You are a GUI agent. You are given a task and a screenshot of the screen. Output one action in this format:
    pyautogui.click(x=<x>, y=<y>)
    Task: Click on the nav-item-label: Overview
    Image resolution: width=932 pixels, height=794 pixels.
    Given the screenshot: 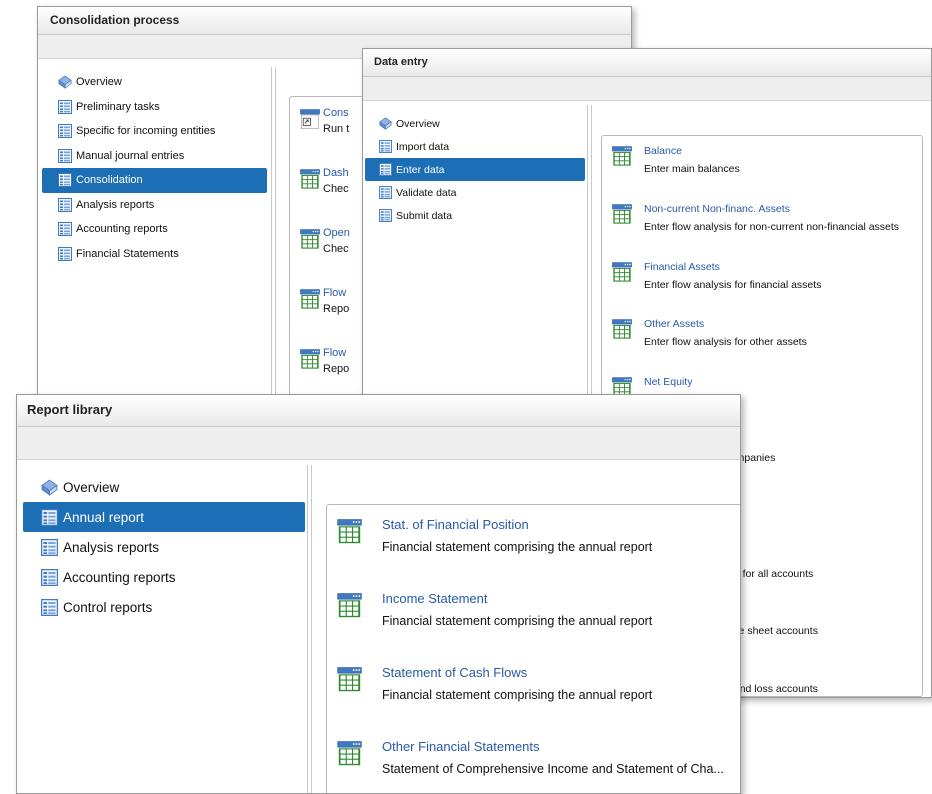 What is the action you would take?
    pyautogui.click(x=418, y=123)
    